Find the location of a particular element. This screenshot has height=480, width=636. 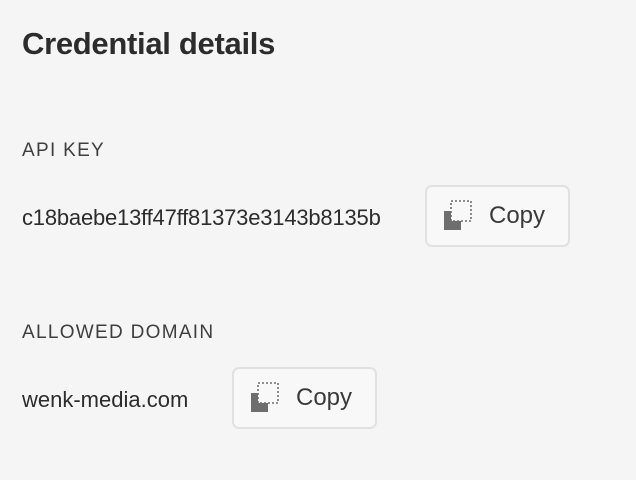

page-title: Credential details is located at coordinates (149, 43).